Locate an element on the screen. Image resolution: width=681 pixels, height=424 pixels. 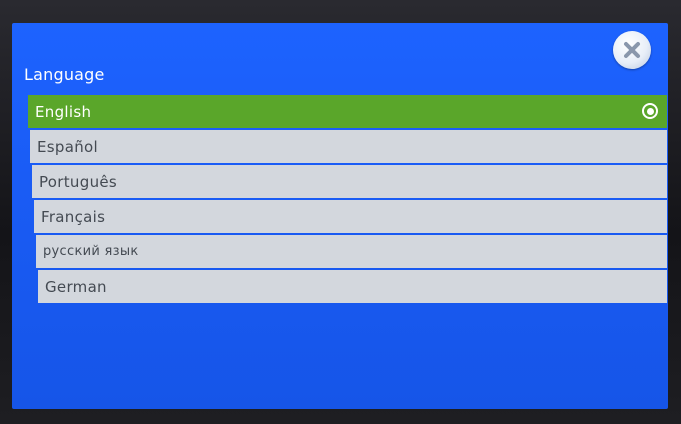
language-label: Español is located at coordinates (67, 146).